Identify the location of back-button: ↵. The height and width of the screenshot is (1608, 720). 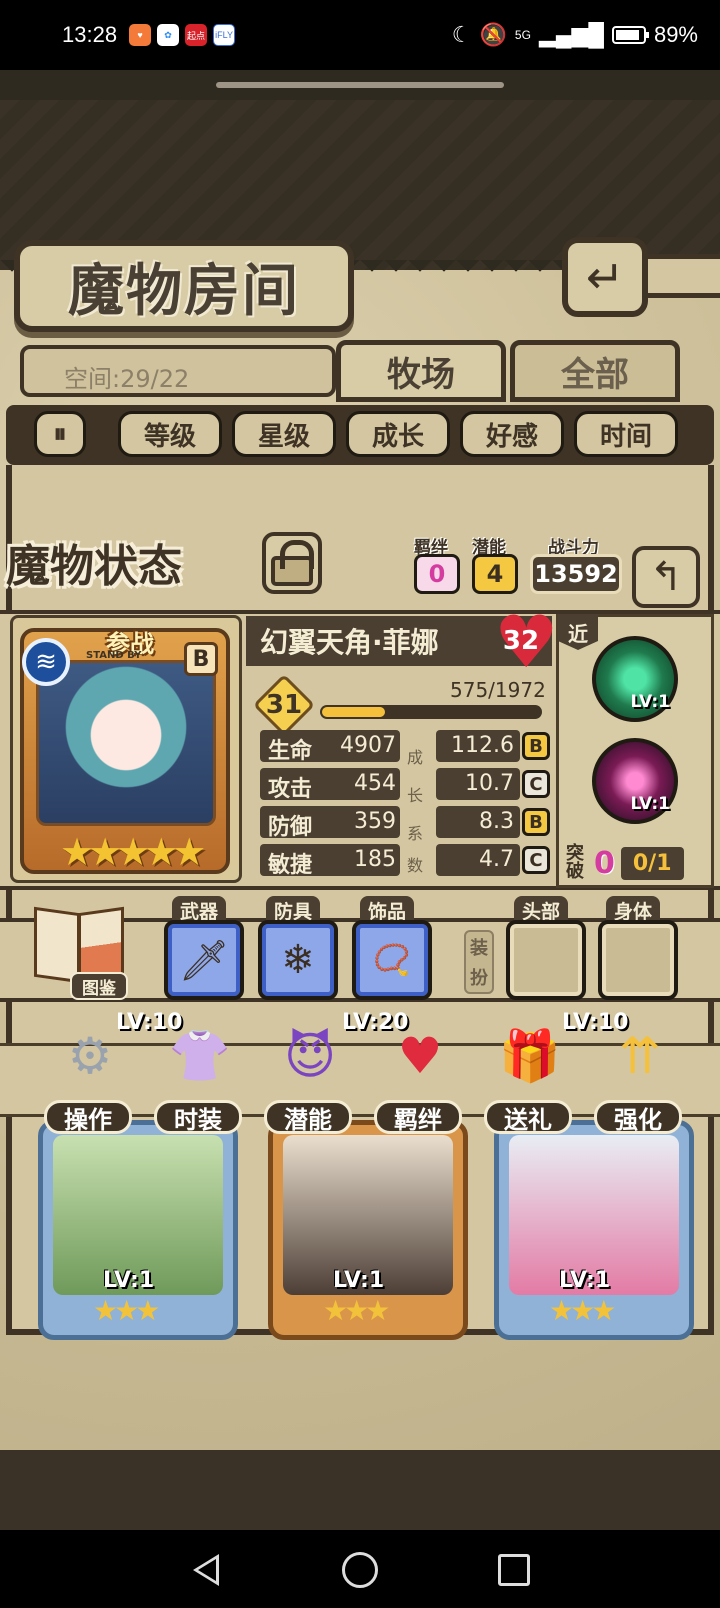
(605, 277).